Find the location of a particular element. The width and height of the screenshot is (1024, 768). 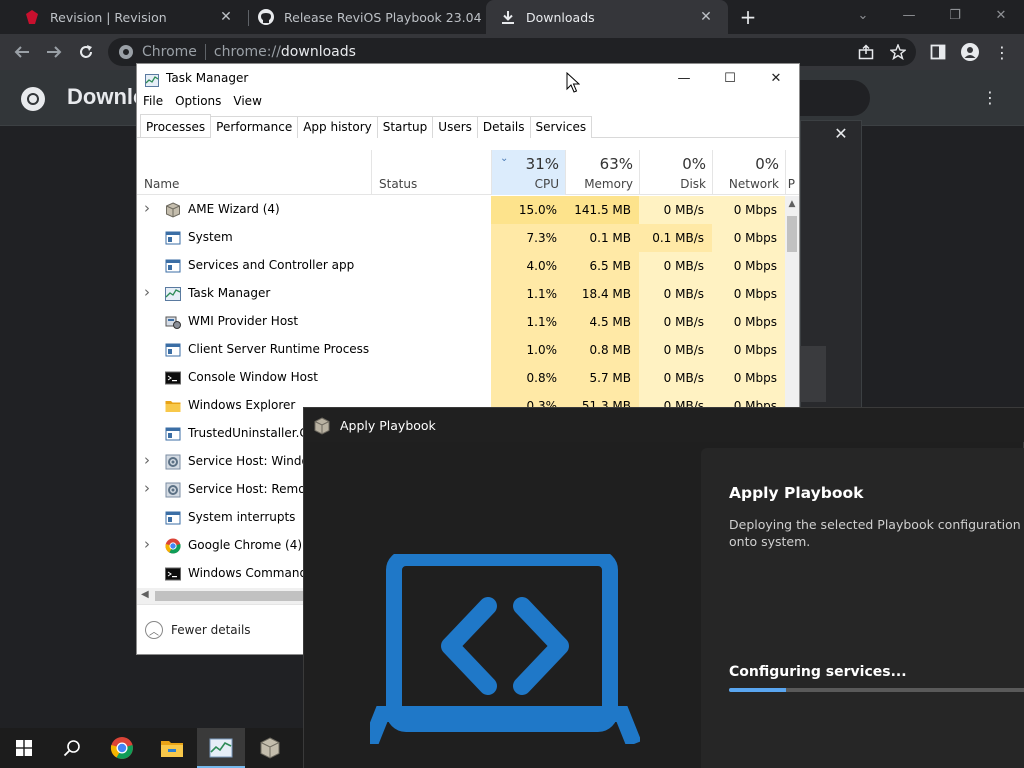

playbook-titlebar: Apply Playbook is located at coordinates (664, 425).